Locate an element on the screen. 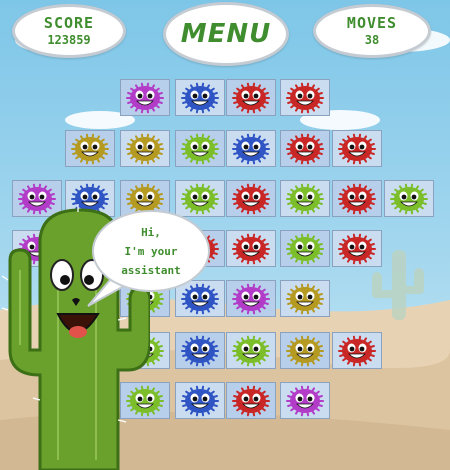 This screenshot has width=450, height=470. moves-panel: MOVES 38 is located at coordinates (372, 31).